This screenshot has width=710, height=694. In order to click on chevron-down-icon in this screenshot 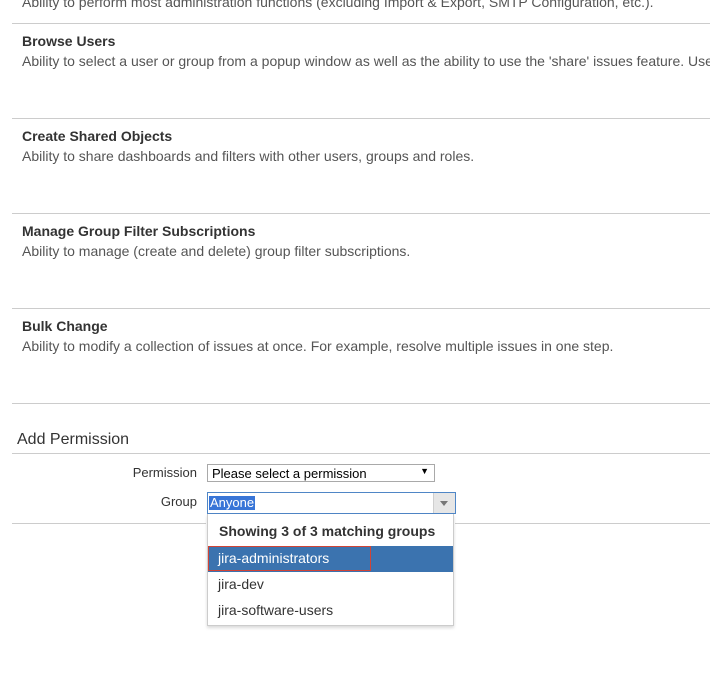, I will do `click(444, 503)`.